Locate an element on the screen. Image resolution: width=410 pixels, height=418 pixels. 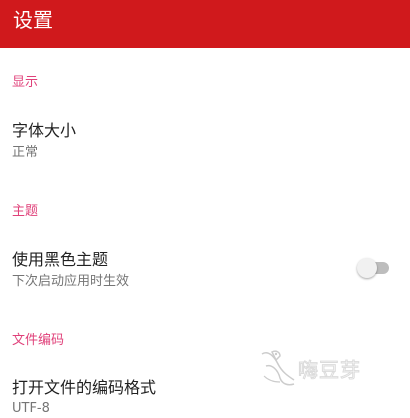
pref-open-file-encoding-summary: UTF-8 is located at coordinates (31, 408).